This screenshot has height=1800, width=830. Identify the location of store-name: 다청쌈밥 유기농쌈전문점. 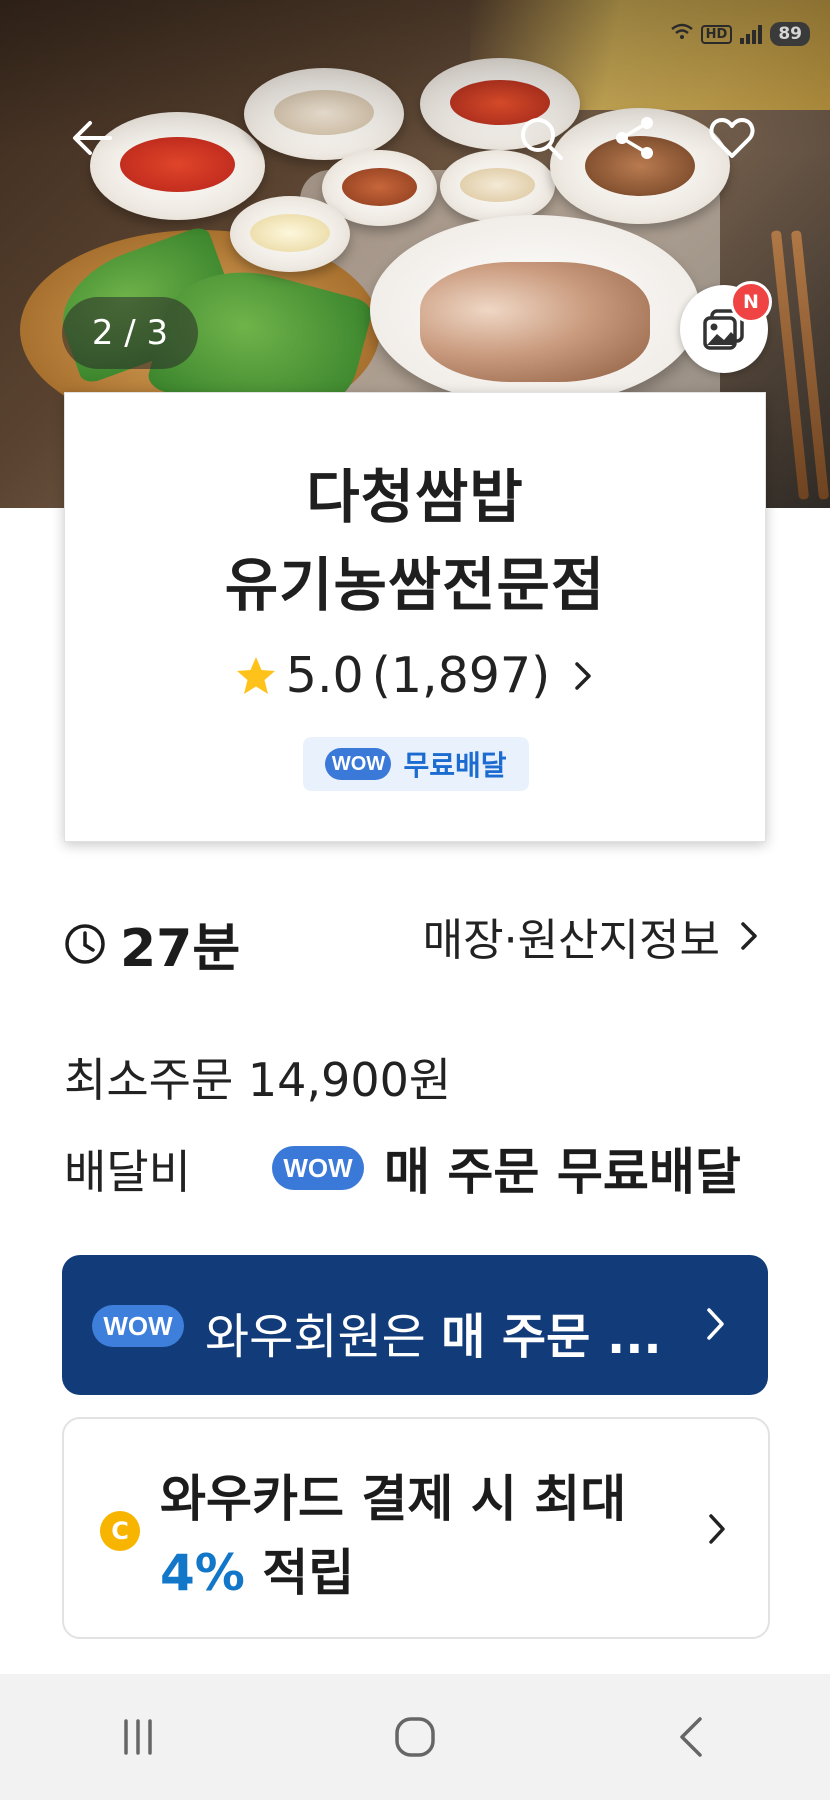
(415, 541).